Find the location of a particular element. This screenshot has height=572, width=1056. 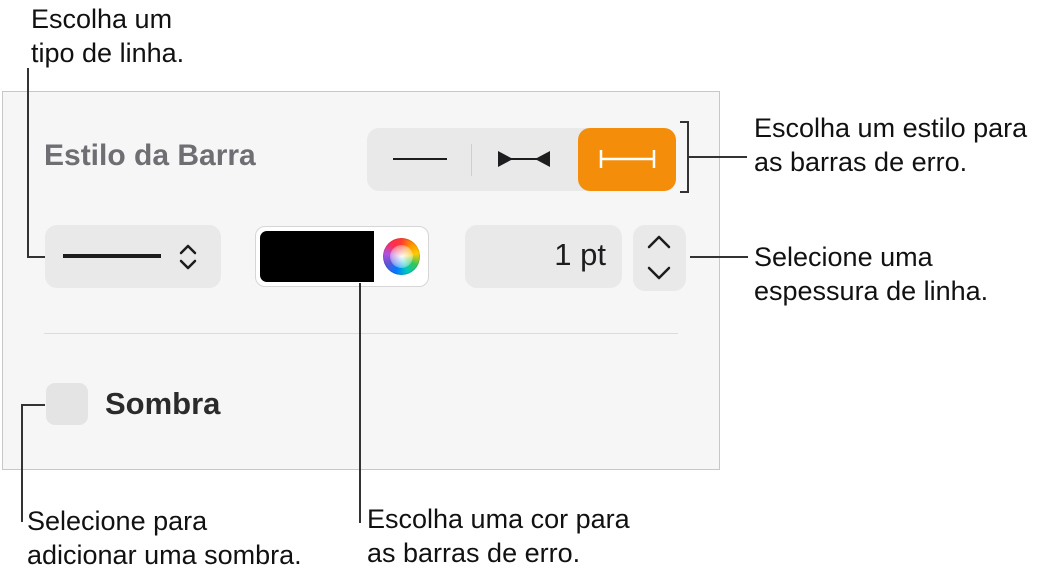

color-well is located at coordinates (342, 256).